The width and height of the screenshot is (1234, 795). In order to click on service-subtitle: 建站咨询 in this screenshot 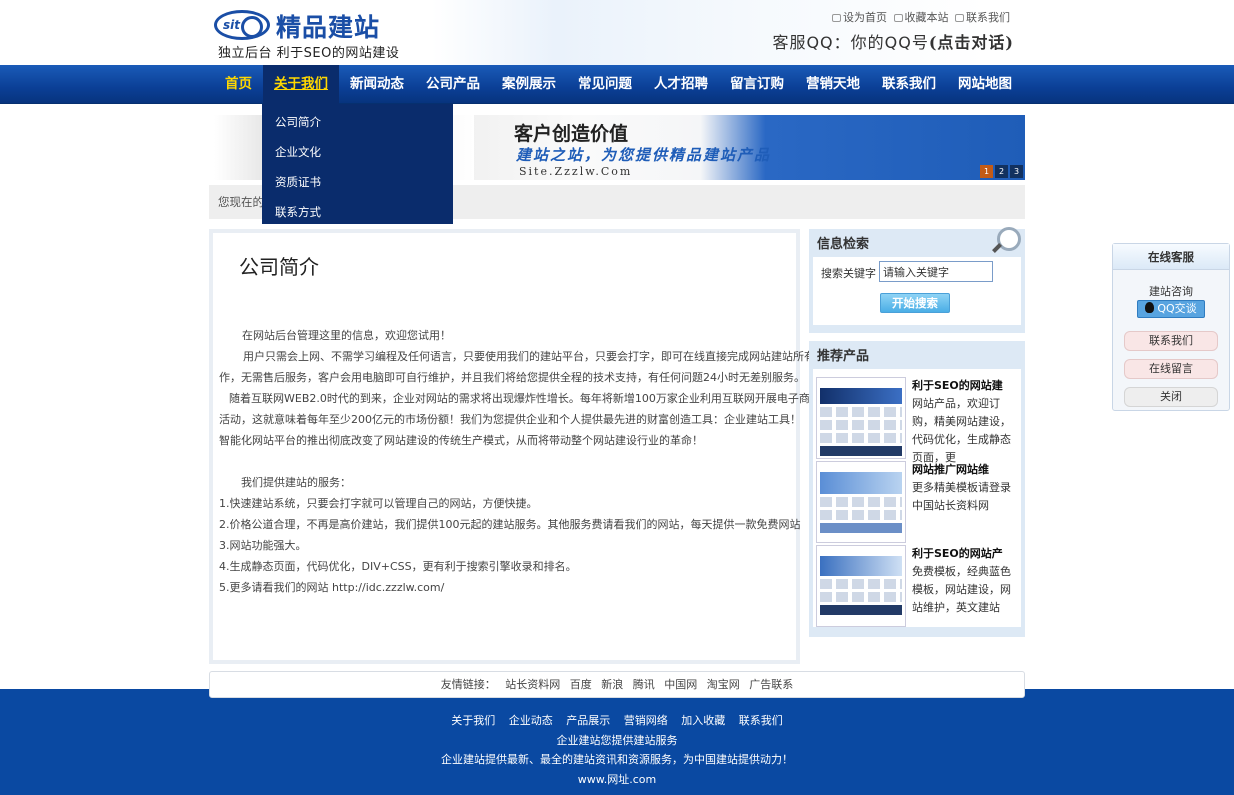, I will do `click(1171, 291)`.